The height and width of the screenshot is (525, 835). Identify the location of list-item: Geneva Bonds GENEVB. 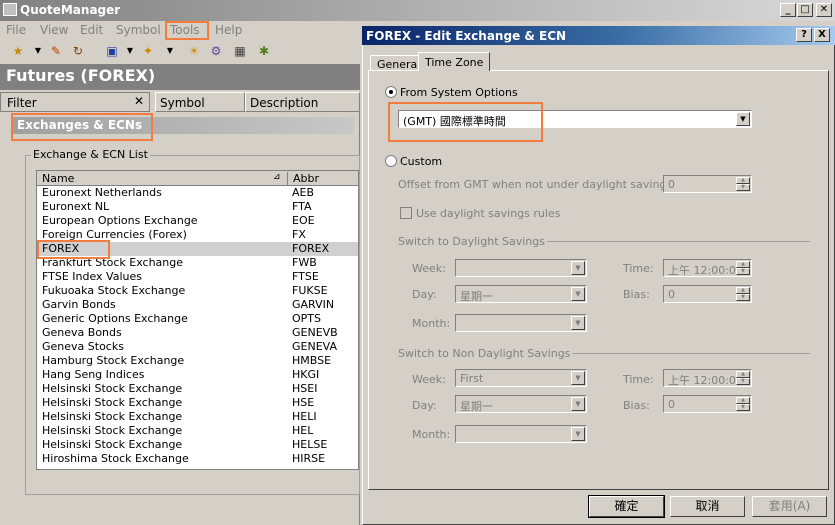
(197, 333).